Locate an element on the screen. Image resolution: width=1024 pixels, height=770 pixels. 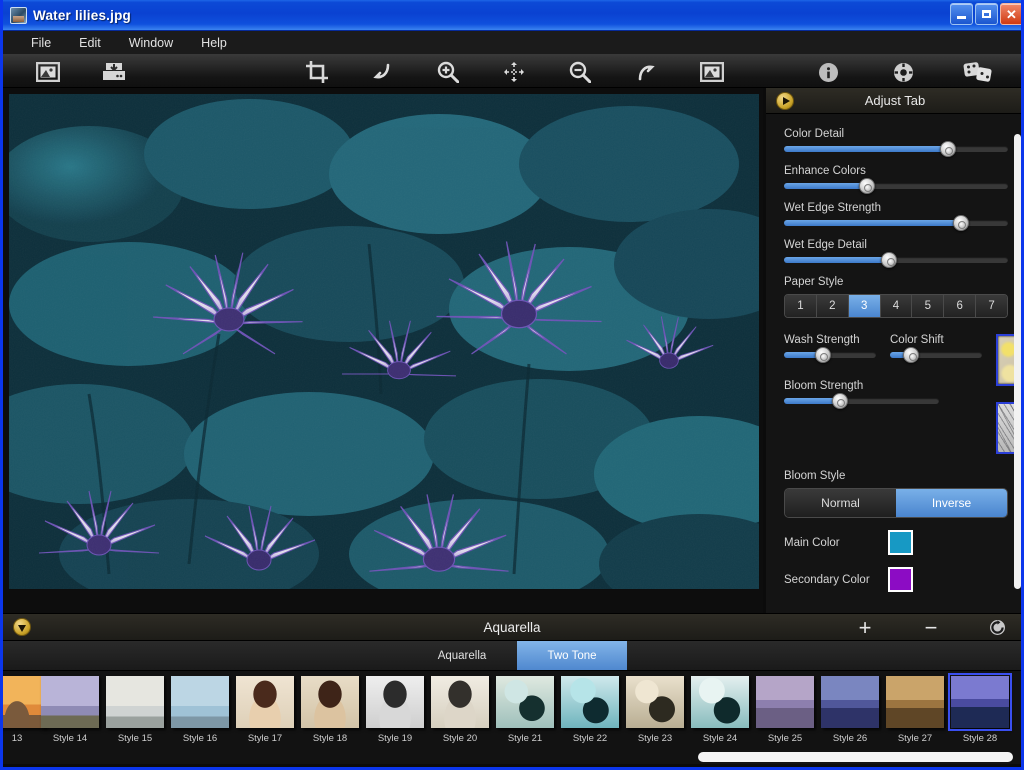
save-image-icon is located at coordinates (114, 72).